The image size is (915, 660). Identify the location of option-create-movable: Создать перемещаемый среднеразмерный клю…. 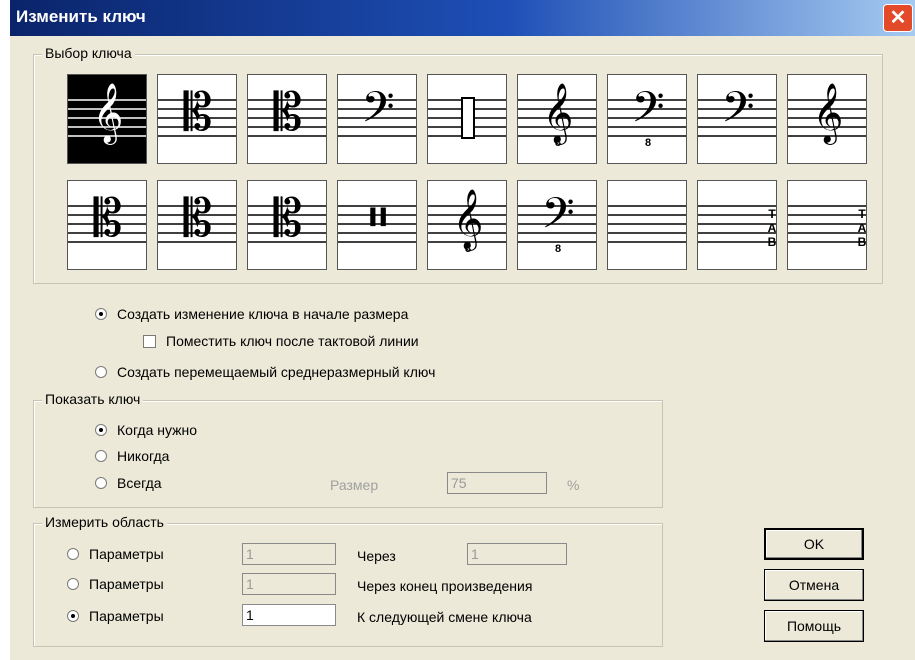
(265, 372).